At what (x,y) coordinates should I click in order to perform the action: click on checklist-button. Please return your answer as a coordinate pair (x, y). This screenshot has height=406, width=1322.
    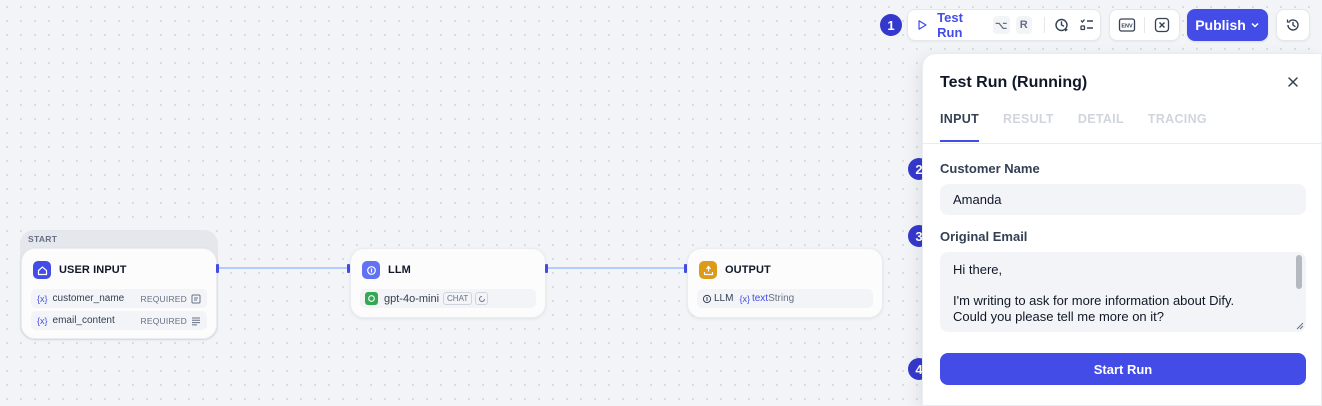
    Looking at the image, I should click on (1087, 25).